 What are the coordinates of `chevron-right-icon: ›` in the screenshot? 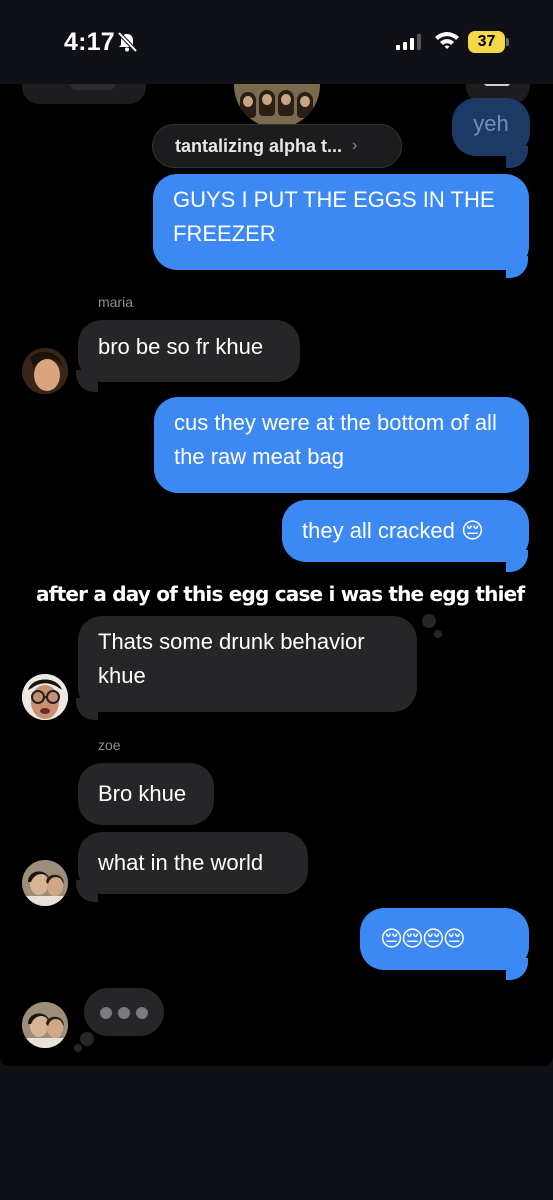 It's located at (355, 145).